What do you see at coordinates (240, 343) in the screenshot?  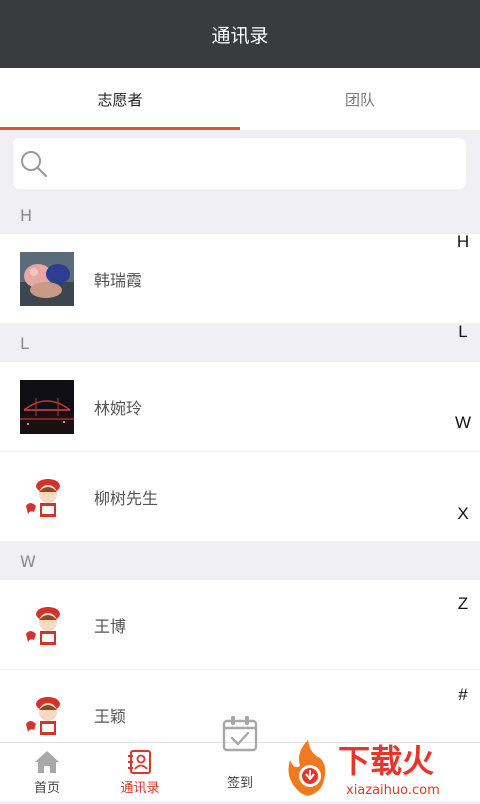 I see `section-header-l: L` at bounding box center [240, 343].